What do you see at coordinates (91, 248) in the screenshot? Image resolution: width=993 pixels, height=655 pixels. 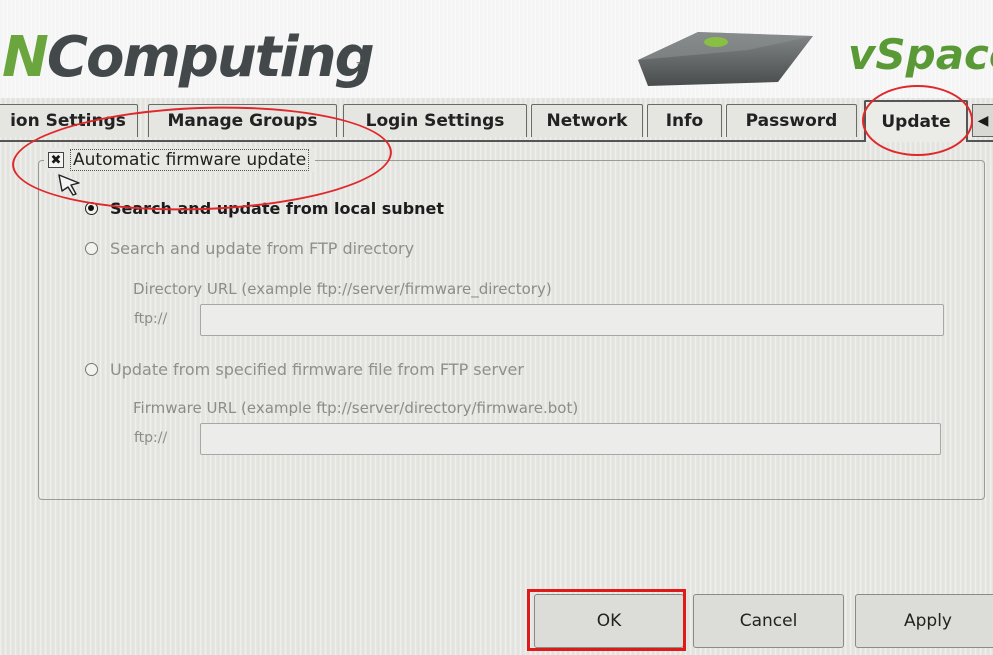 I see `radio-ftp-directory` at bounding box center [91, 248].